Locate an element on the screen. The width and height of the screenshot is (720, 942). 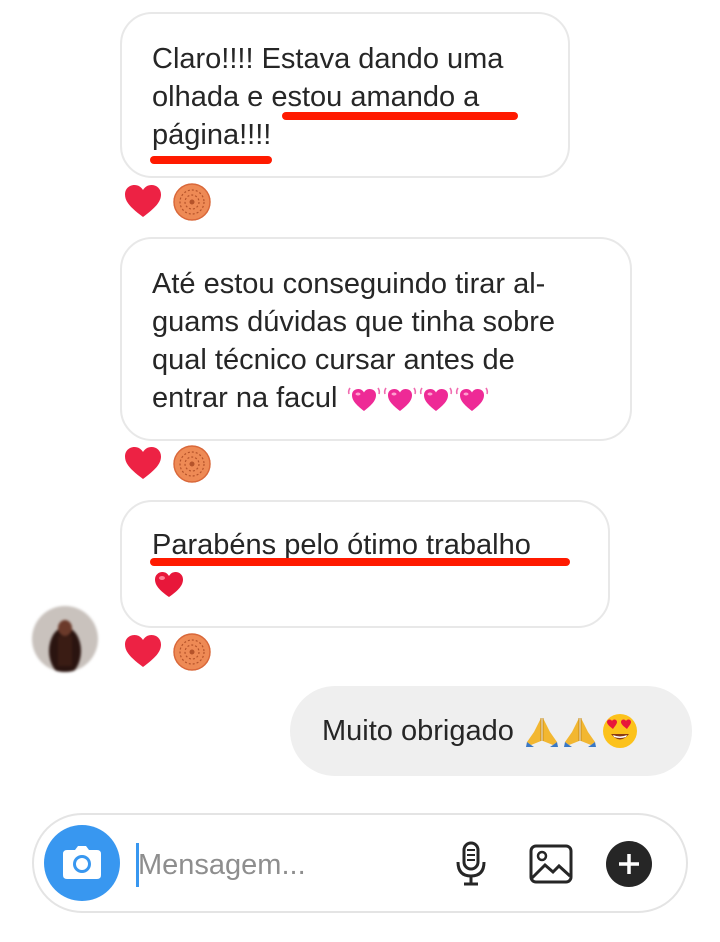
outgoing-message-text: Muito obrigado is located at coordinates (418, 730).